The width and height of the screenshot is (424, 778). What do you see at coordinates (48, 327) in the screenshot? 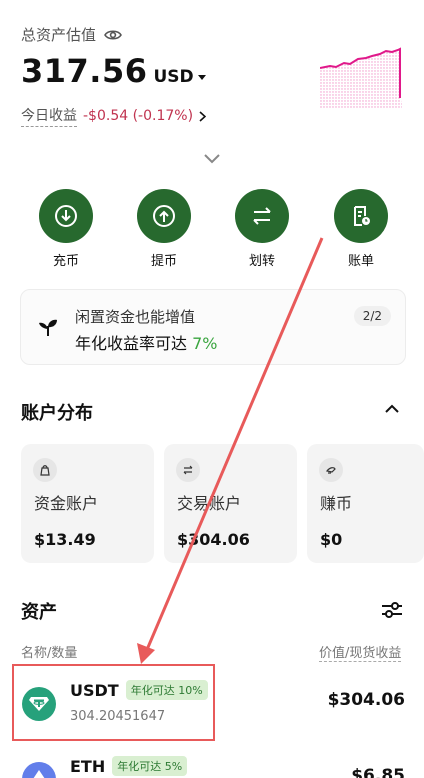
I see `sprout-icon` at bounding box center [48, 327].